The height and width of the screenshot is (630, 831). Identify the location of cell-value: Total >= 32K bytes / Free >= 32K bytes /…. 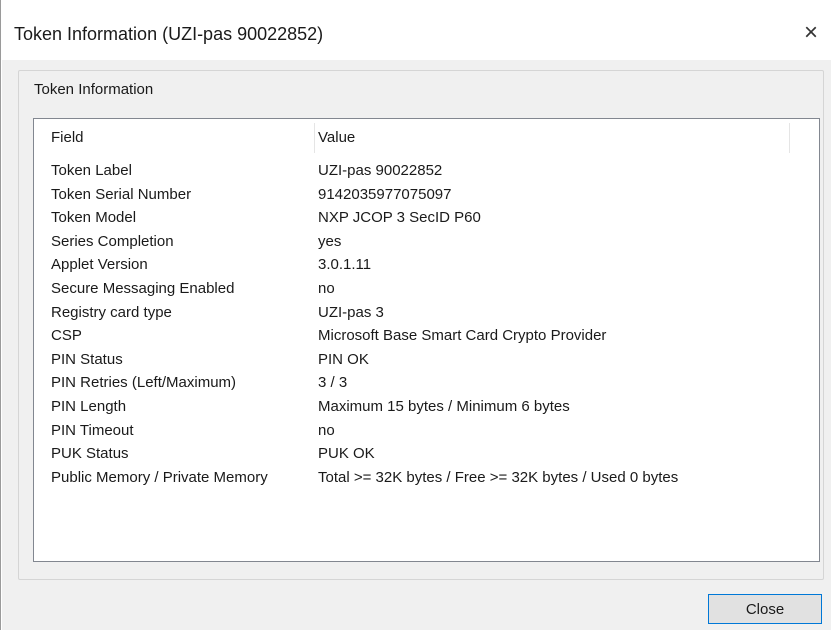
(498, 477).